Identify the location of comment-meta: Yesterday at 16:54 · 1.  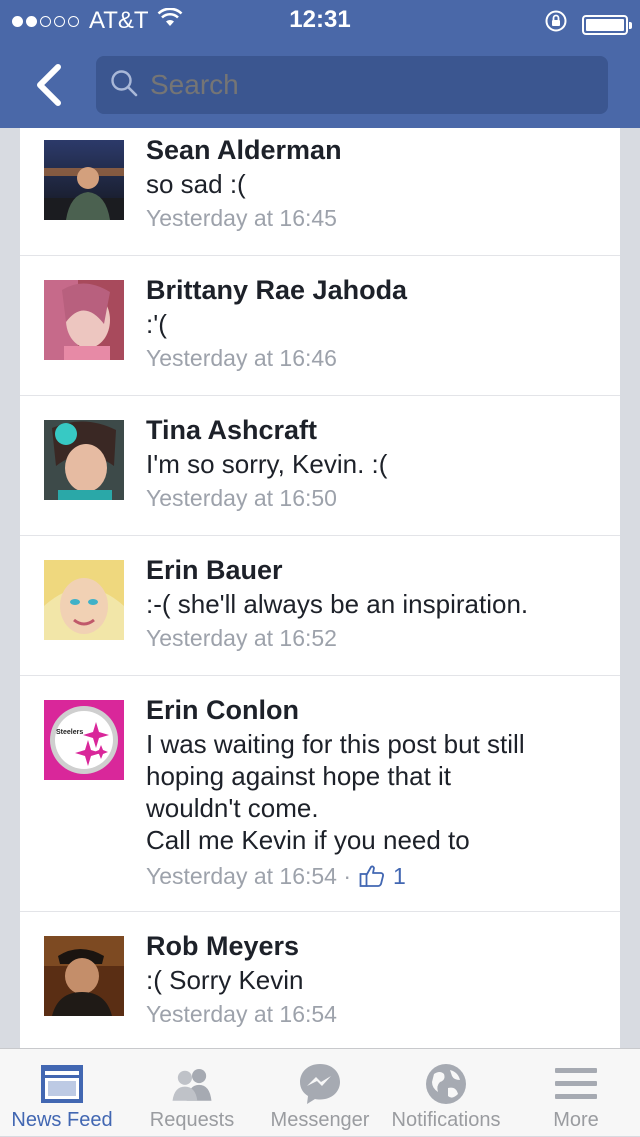
(374, 876).